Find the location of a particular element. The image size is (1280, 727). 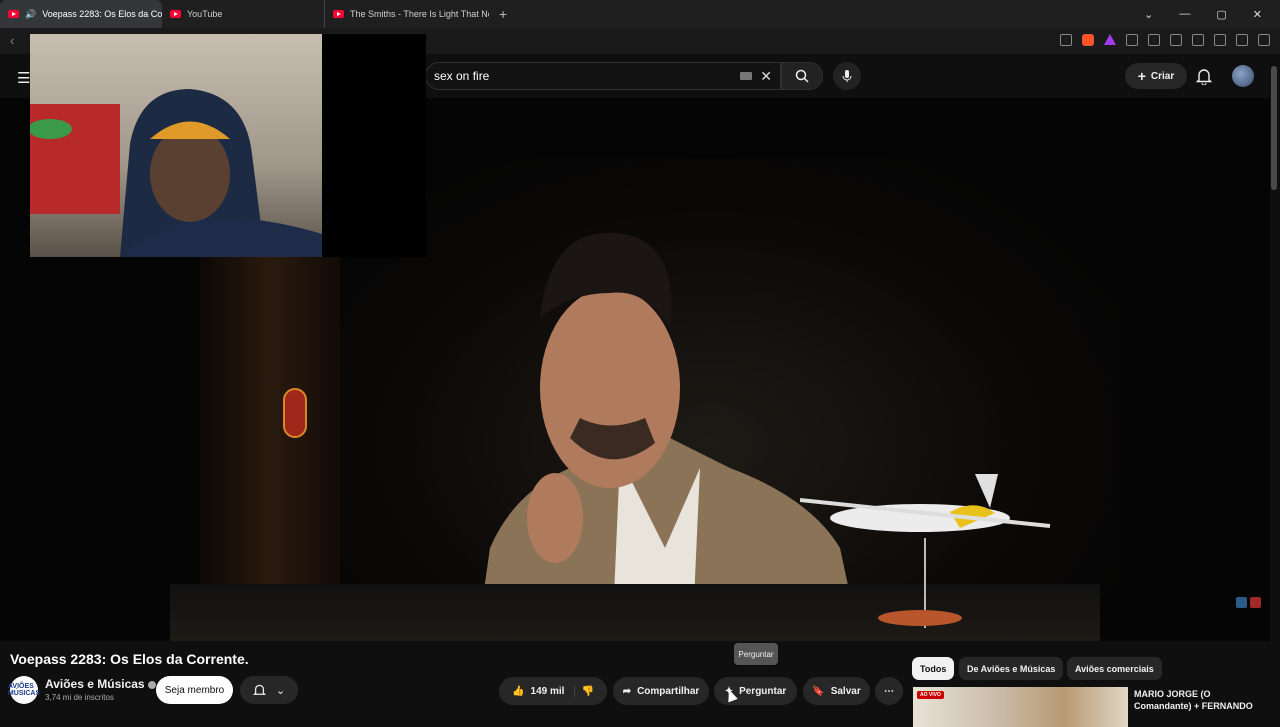

music-icon is located at coordinates (1154, 40).